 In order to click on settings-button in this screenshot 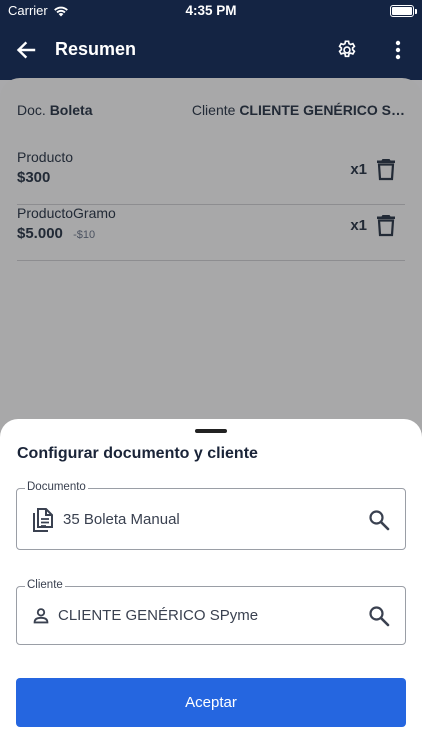, I will do `click(347, 50)`.